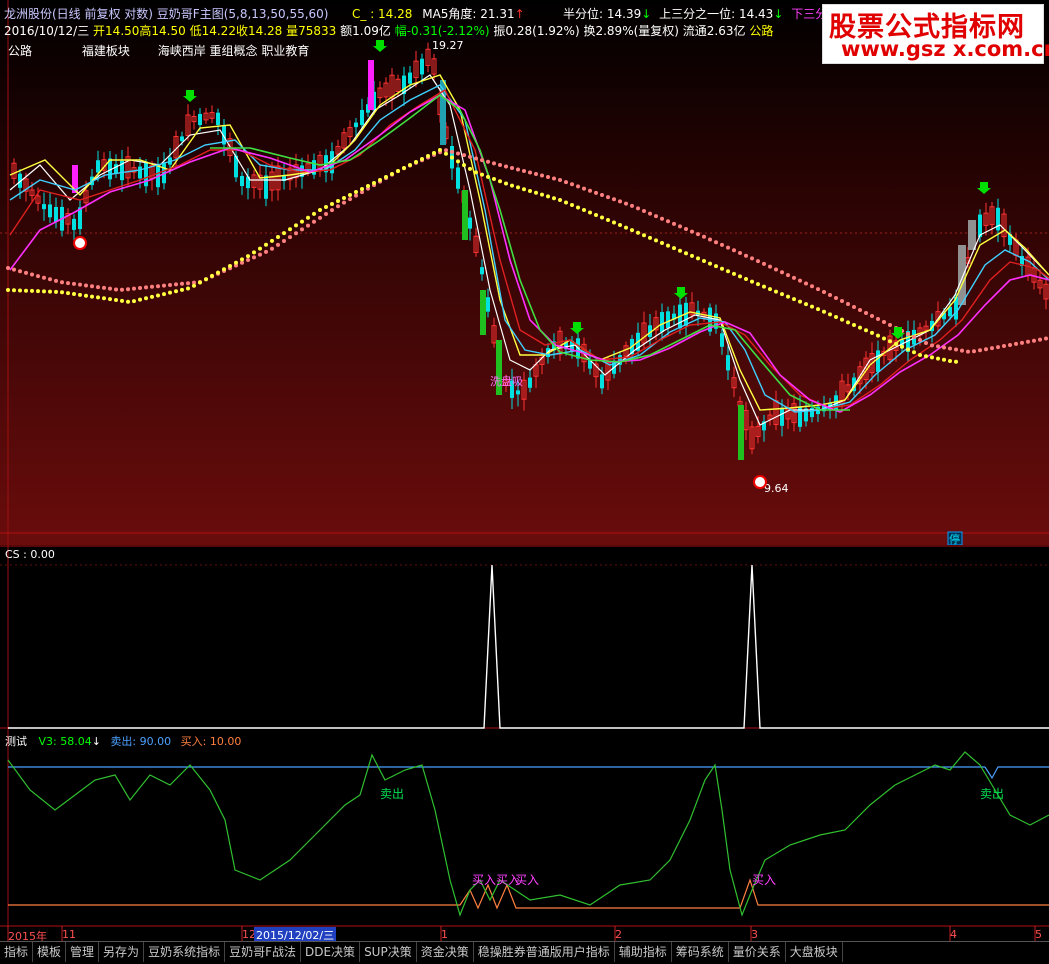  Describe the element at coordinates (234, 51) in the screenshot. I see `concept-tag: 海峡西岸 重组概念 职业教育` at that location.